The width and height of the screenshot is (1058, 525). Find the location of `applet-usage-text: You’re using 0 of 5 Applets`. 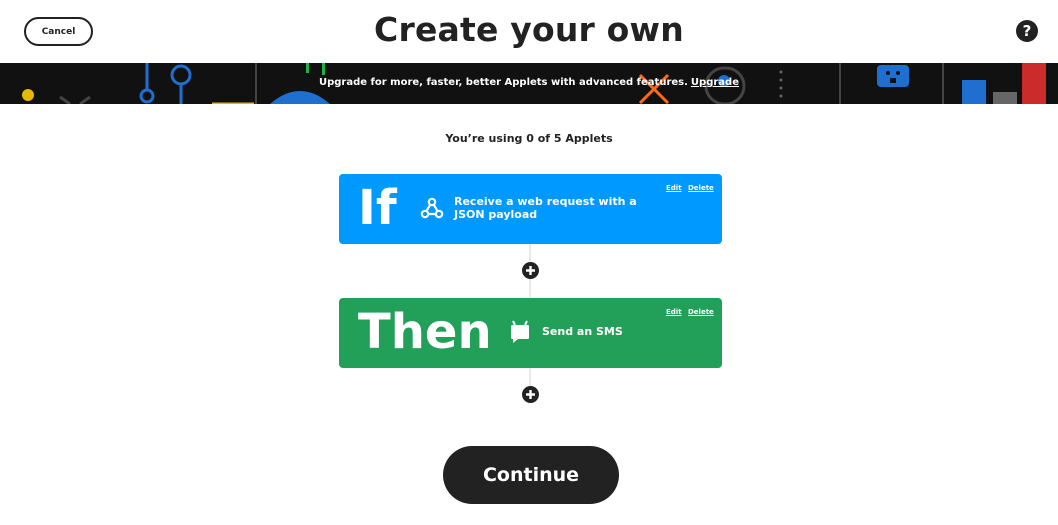

applet-usage-text: You’re using 0 of 5 Applets is located at coordinates (529, 138).